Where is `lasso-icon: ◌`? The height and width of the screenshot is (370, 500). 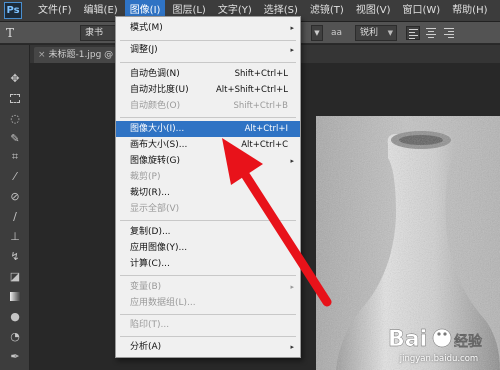
lasso-icon: ◌ is located at coordinates (15, 119).